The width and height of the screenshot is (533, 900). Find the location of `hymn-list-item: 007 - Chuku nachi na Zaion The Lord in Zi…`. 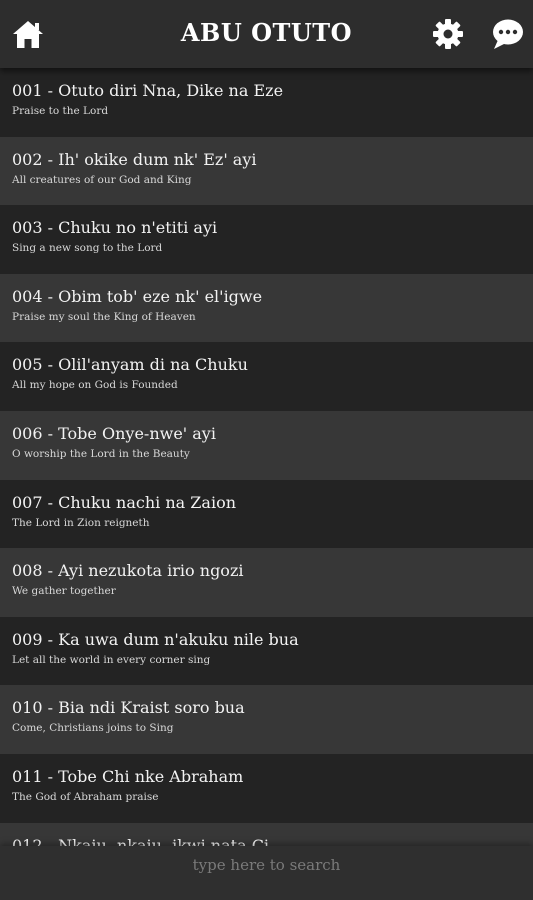

hymn-list-item: 007 - Chuku nachi na Zaion The Lord in Zi… is located at coordinates (266, 514).